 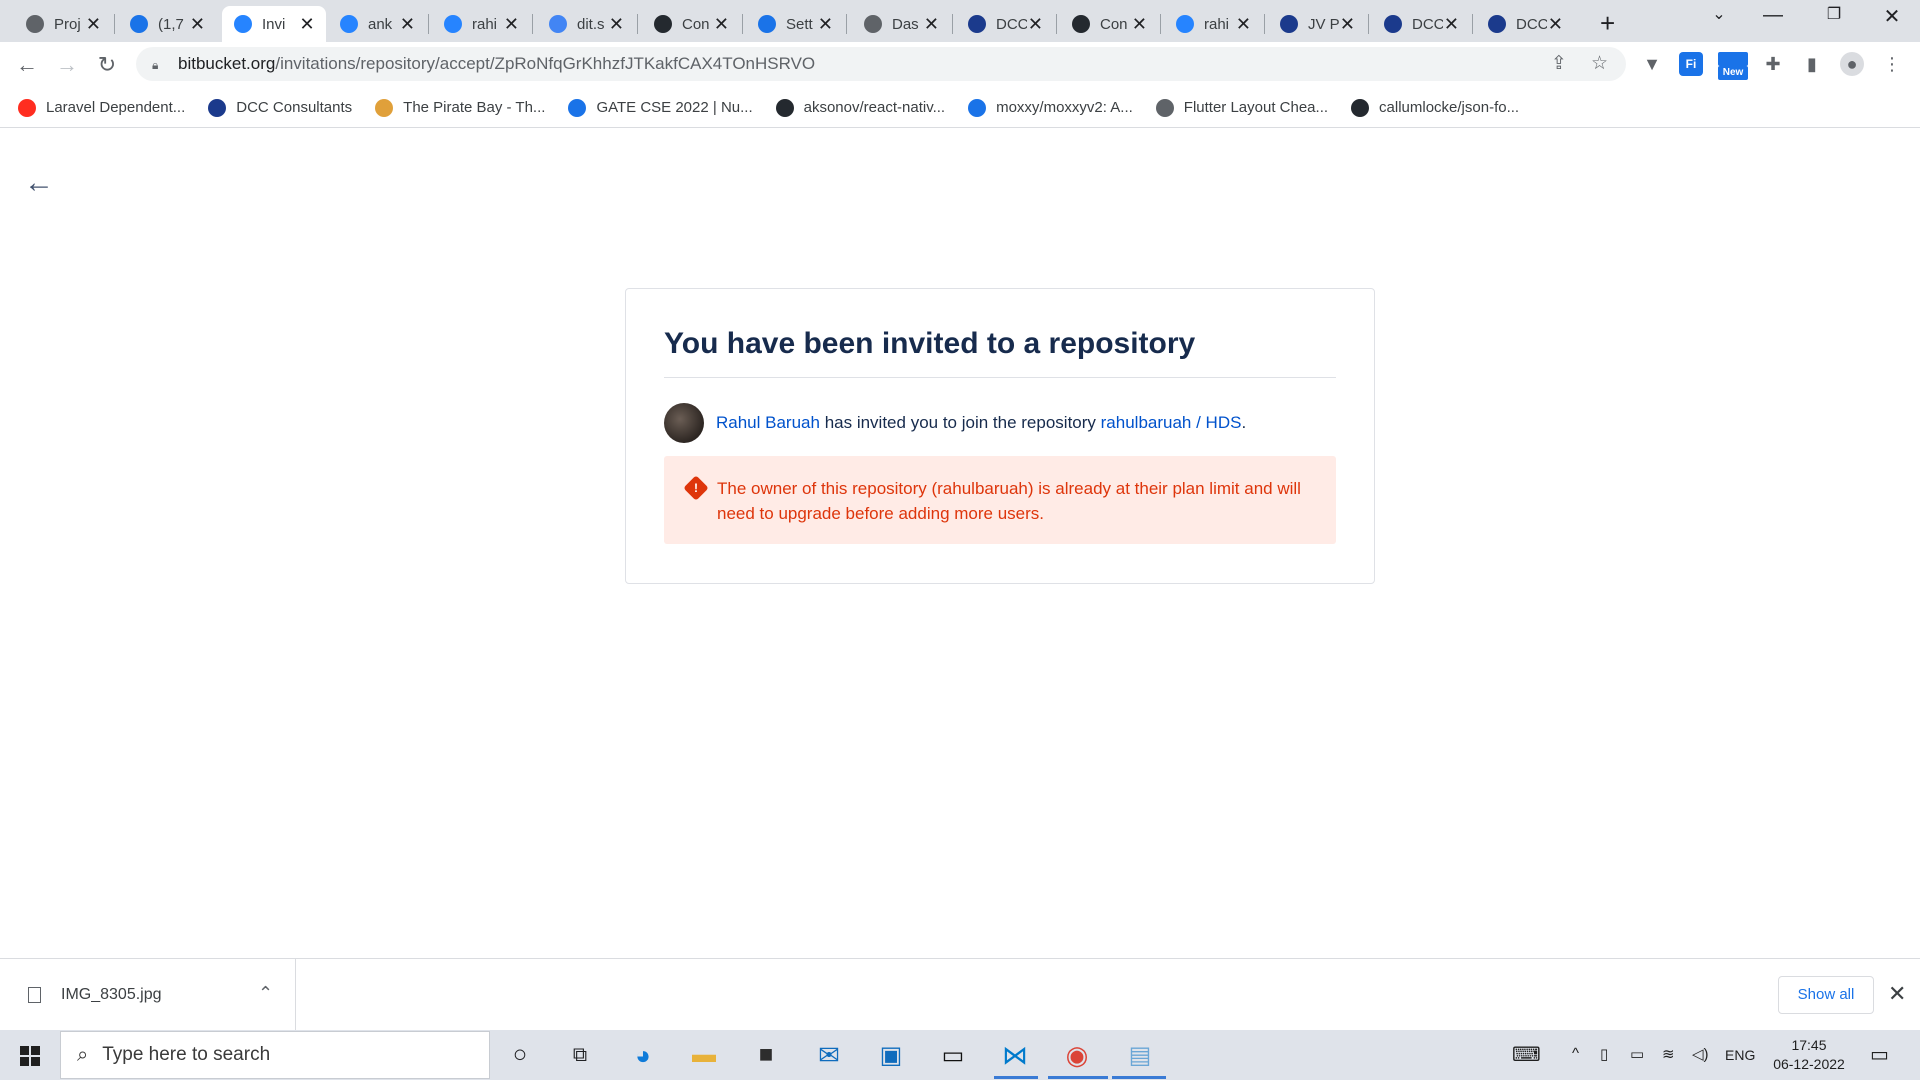 What do you see at coordinates (1604, 1054) in the screenshot?
I see `device-icon: ▯` at bounding box center [1604, 1054].